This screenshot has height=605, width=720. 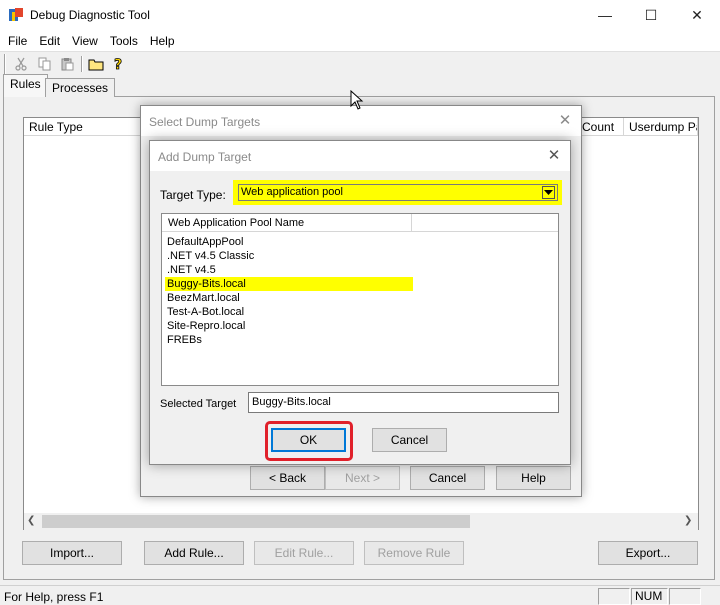 What do you see at coordinates (80, 87) in the screenshot?
I see `tab-processes: Processes` at bounding box center [80, 87].